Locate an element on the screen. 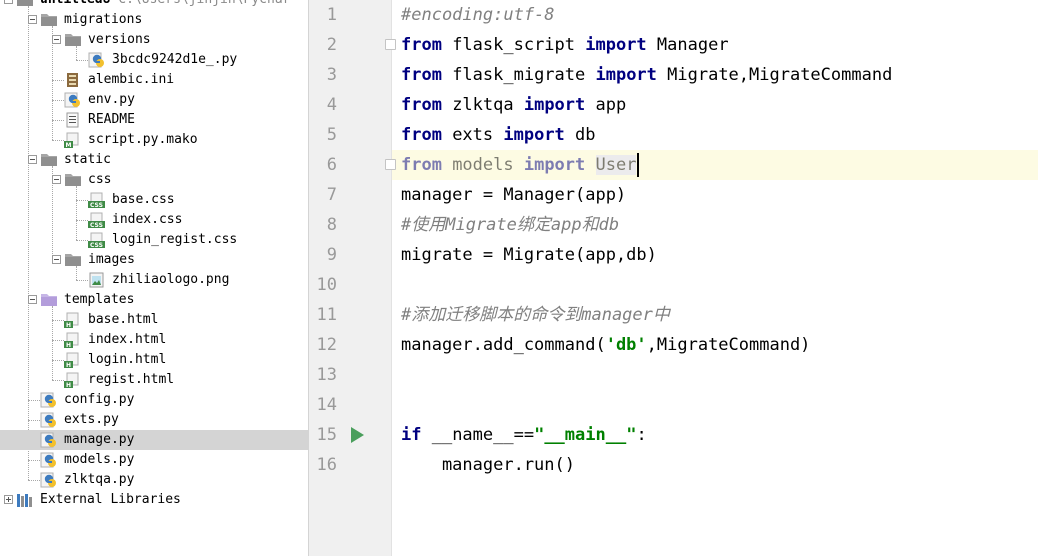  tree-item-logo-png: zhiliaologo.png is located at coordinates (154, 280).